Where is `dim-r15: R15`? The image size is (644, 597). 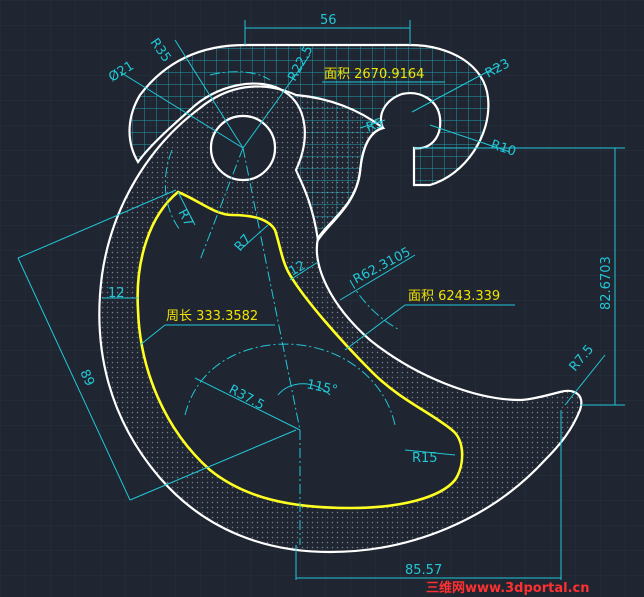 dim-r15: R15 is located at coordinates (425, 458).